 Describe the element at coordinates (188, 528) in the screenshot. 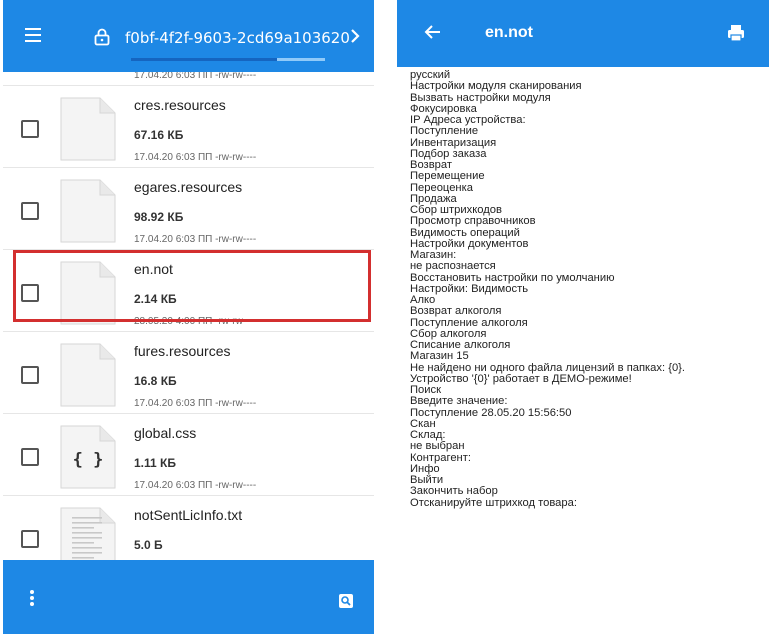

I see `file-list-item: notSentLicInfo.txt 5.0 Б` at that location.